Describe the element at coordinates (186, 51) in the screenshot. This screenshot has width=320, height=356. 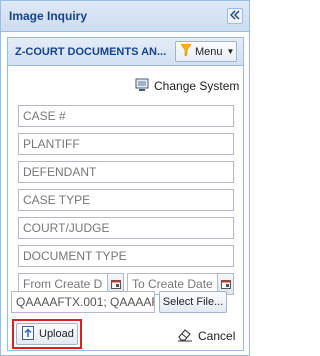
I see `funnel-icon` at that location.